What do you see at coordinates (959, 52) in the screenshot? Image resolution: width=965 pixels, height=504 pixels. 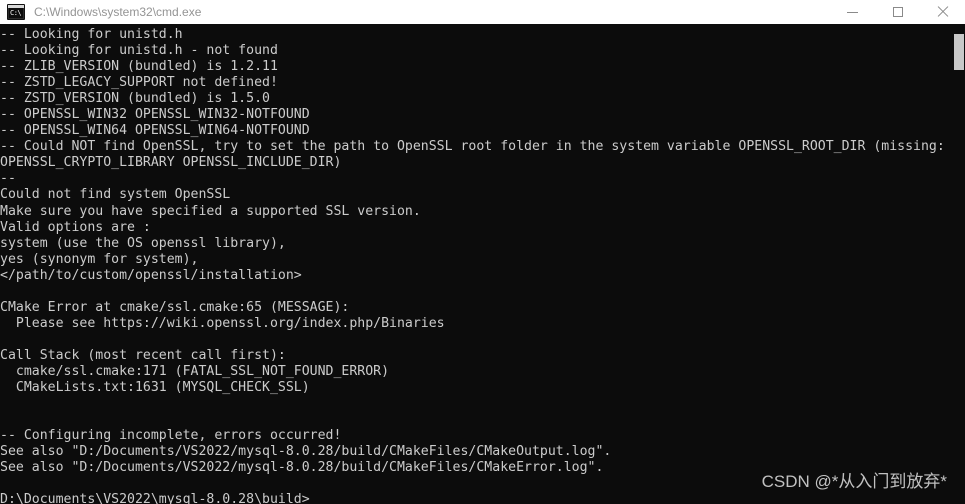 I see `scrollbar-thumb` at bounding box center [959, 52].